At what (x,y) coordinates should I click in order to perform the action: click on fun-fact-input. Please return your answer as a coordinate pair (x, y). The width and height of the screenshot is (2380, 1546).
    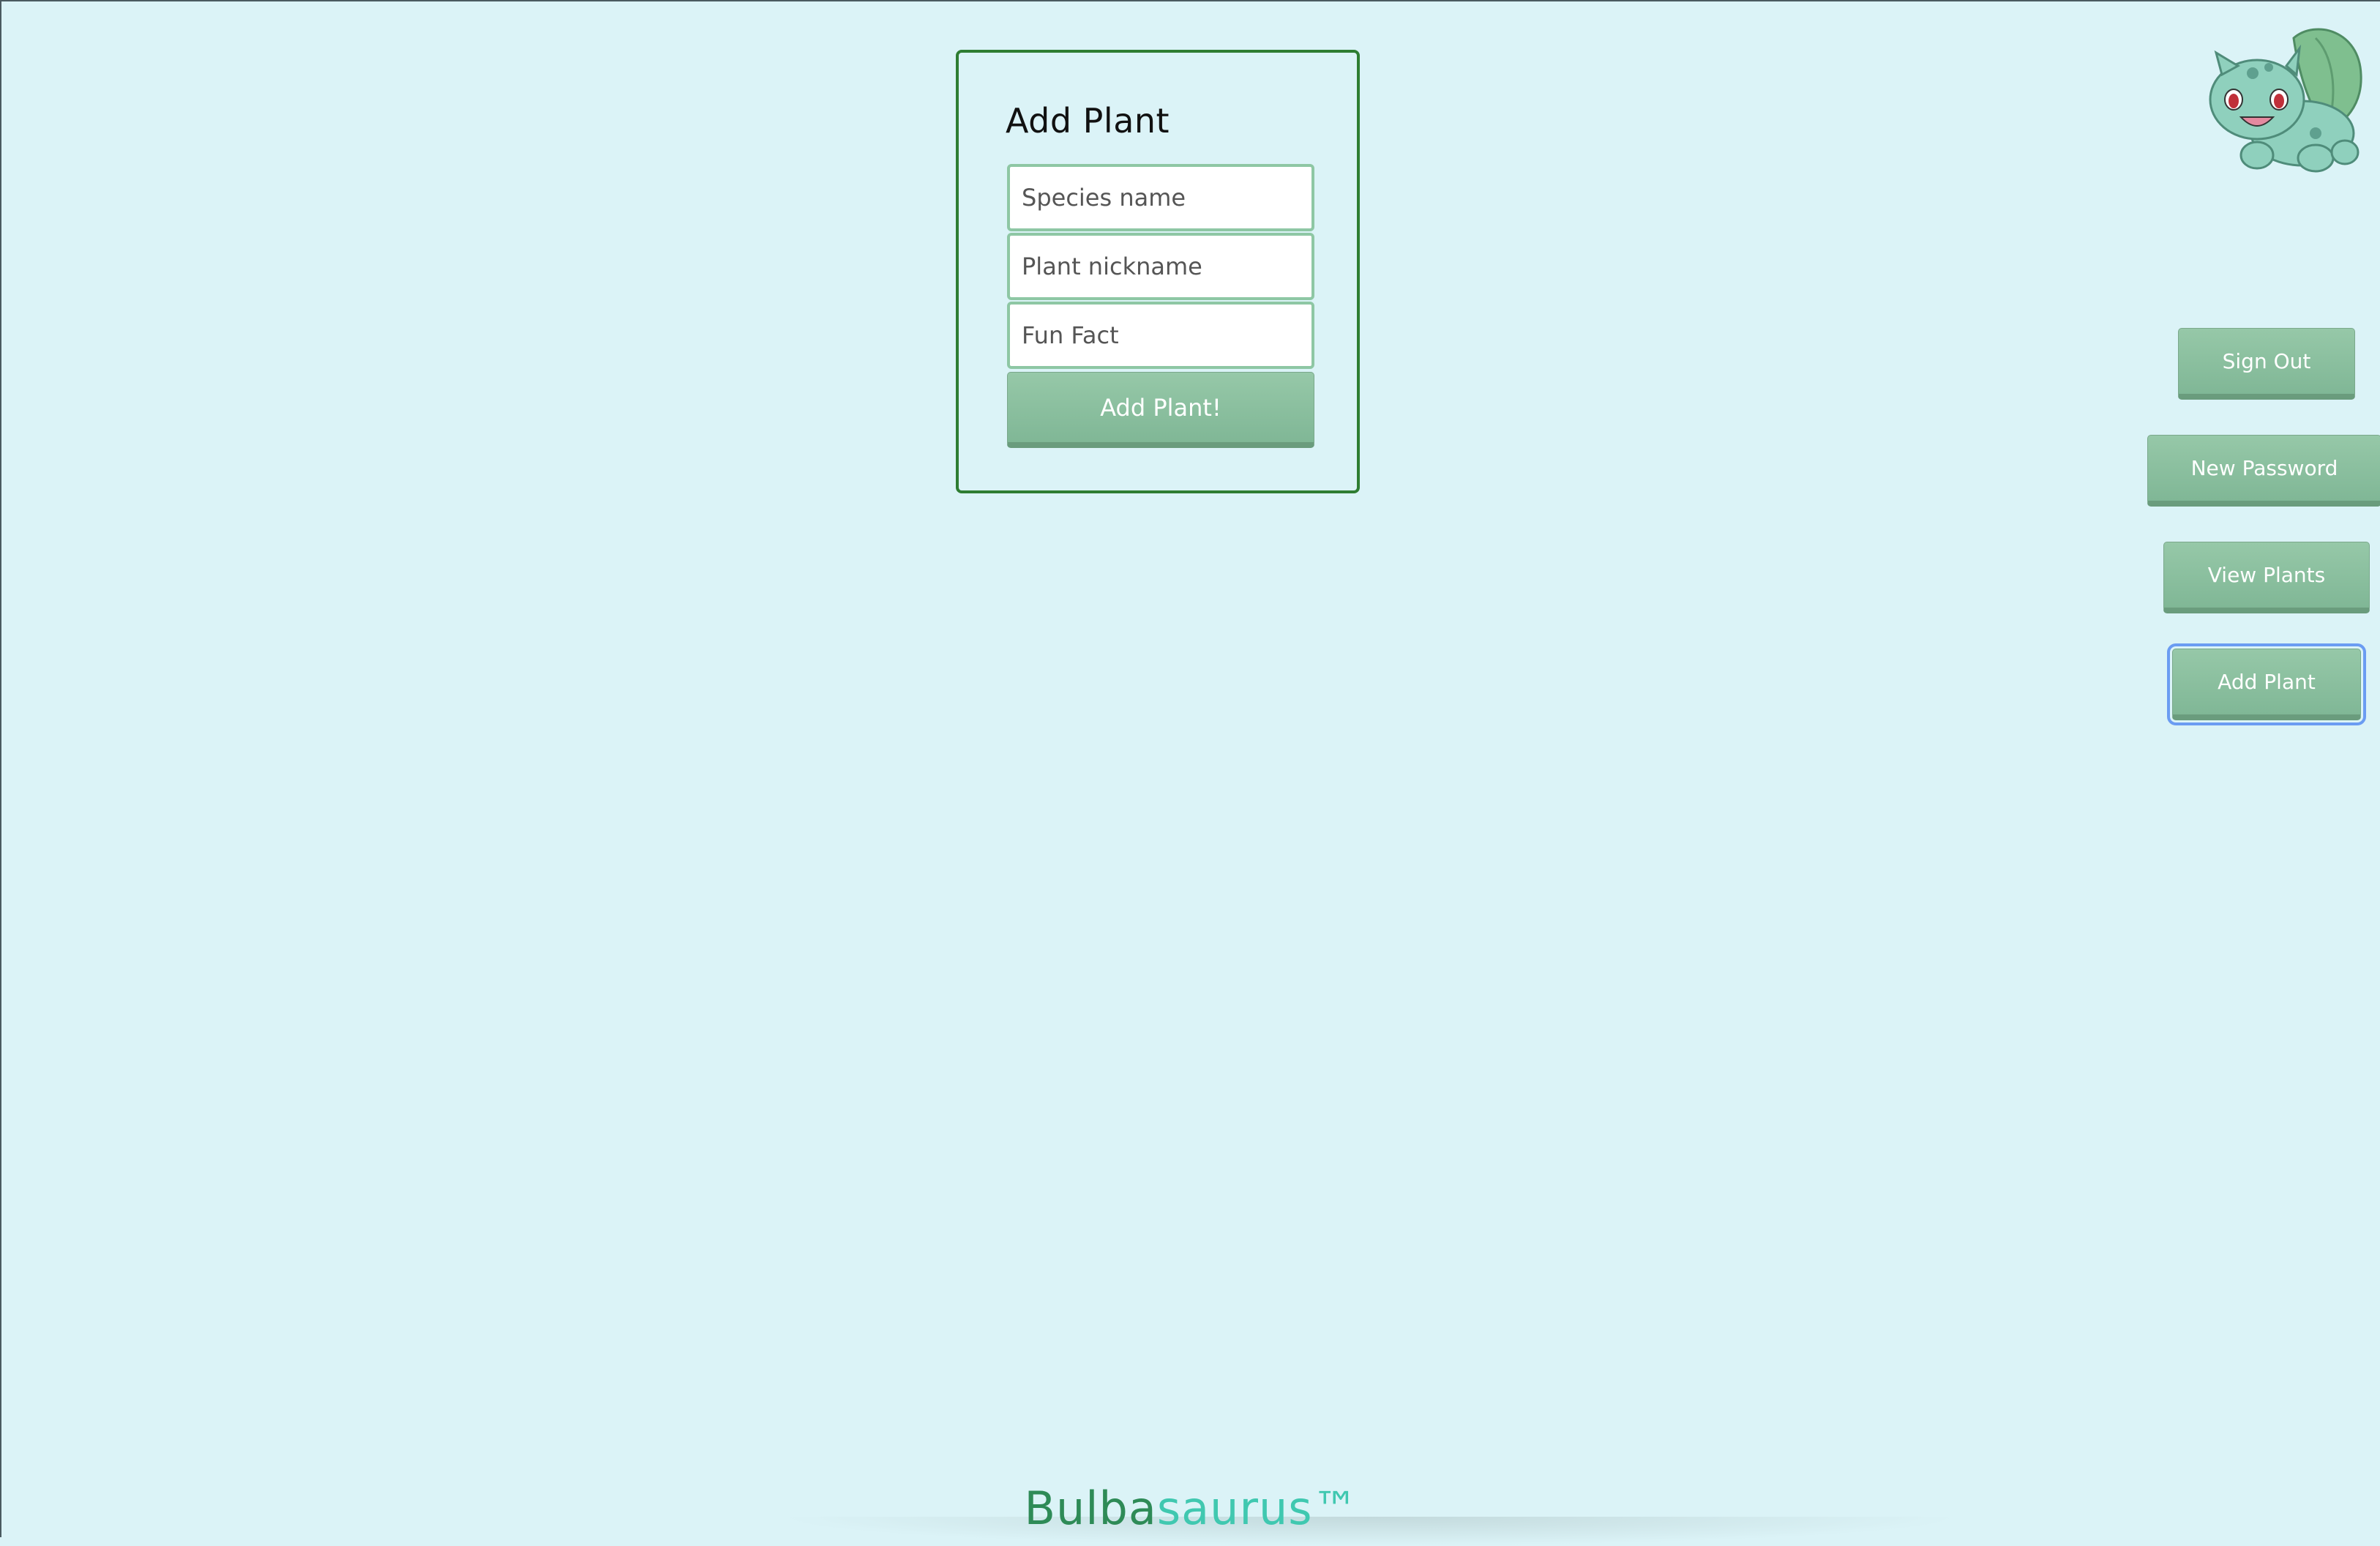
    Looking at the image, I should click on (1160, 335).